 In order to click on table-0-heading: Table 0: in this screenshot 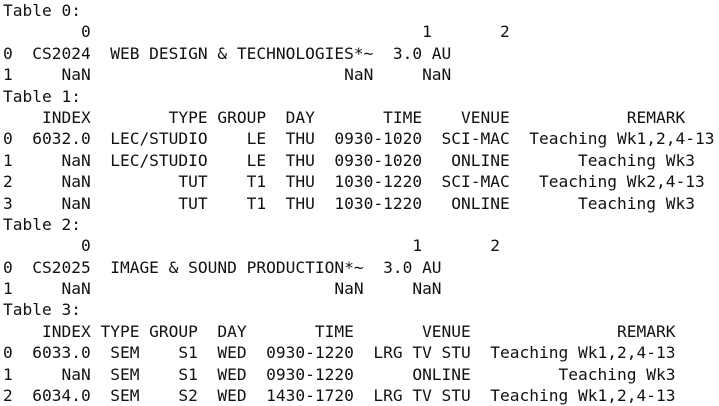, I will do `click(42, 10)`.